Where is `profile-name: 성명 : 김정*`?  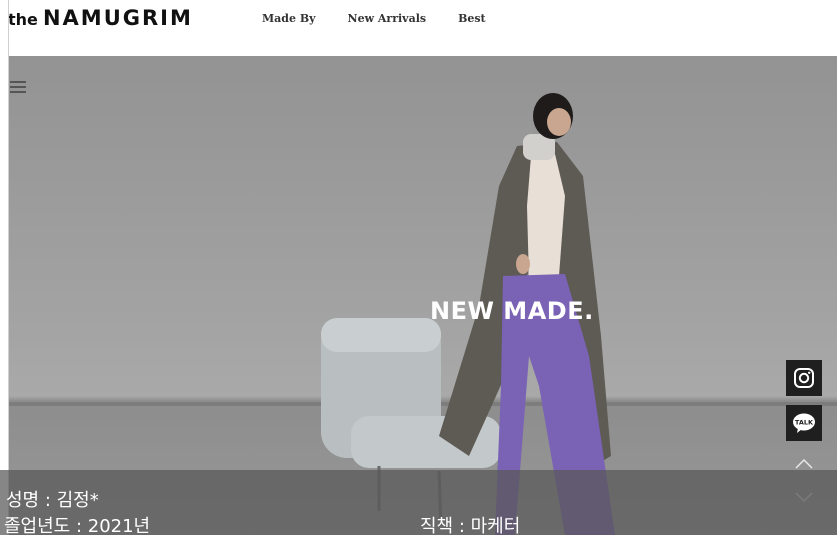
profile-name: 성명 : 김정* is located at coordinates (52, 500).